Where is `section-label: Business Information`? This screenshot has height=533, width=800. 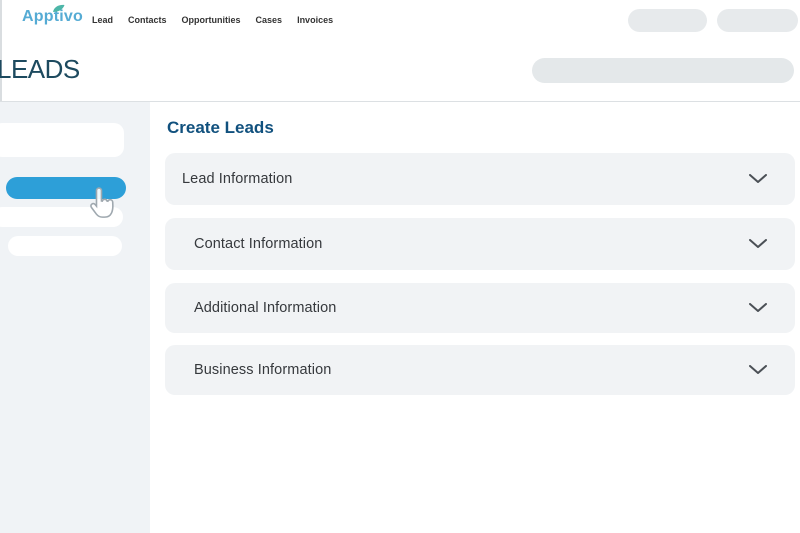 section-label: Business Information is located at coordinates (263, 370).